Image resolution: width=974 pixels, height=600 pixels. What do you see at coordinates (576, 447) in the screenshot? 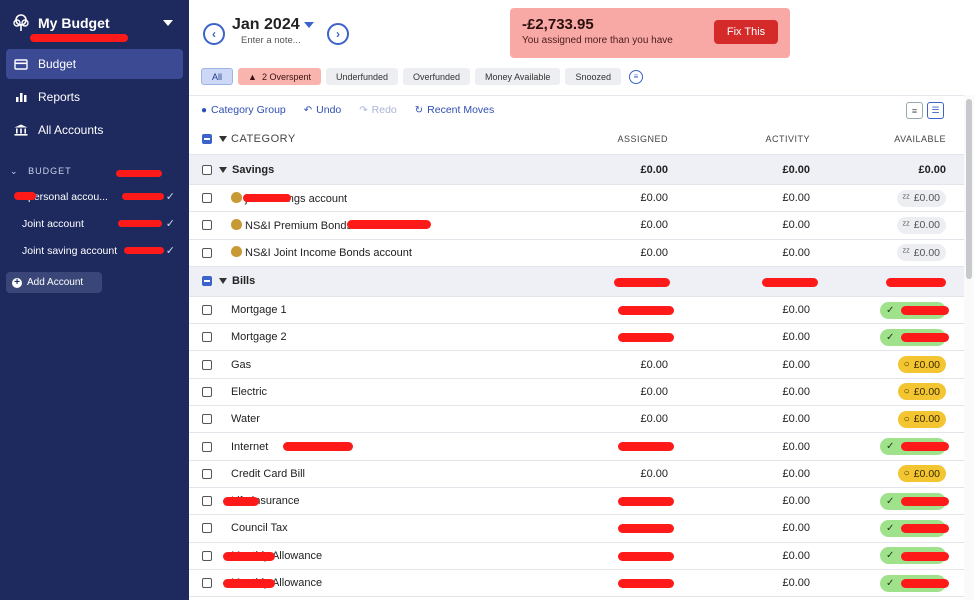
I see `category-row: Internet £0.00 ✓` at bounding box center [576, 447].